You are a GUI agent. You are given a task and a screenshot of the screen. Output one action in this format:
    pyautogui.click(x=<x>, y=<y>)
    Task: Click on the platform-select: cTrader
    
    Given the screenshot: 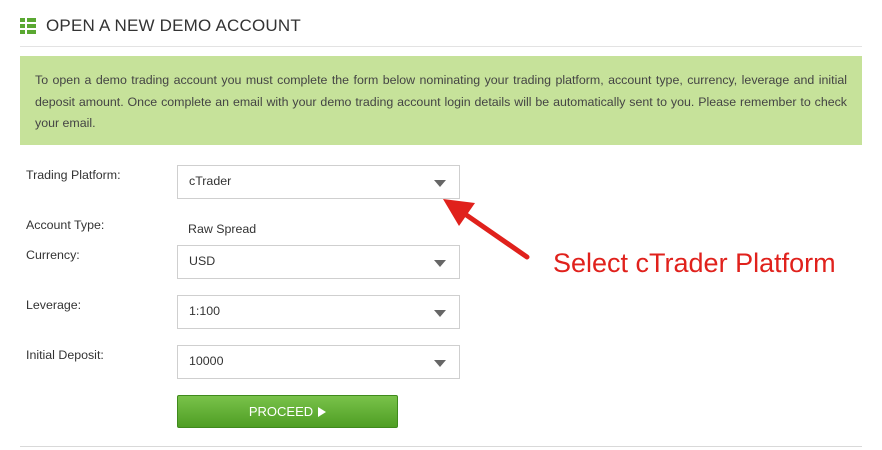 What is the action you would take?
    pyautogui.click(x=318, y=182)
    